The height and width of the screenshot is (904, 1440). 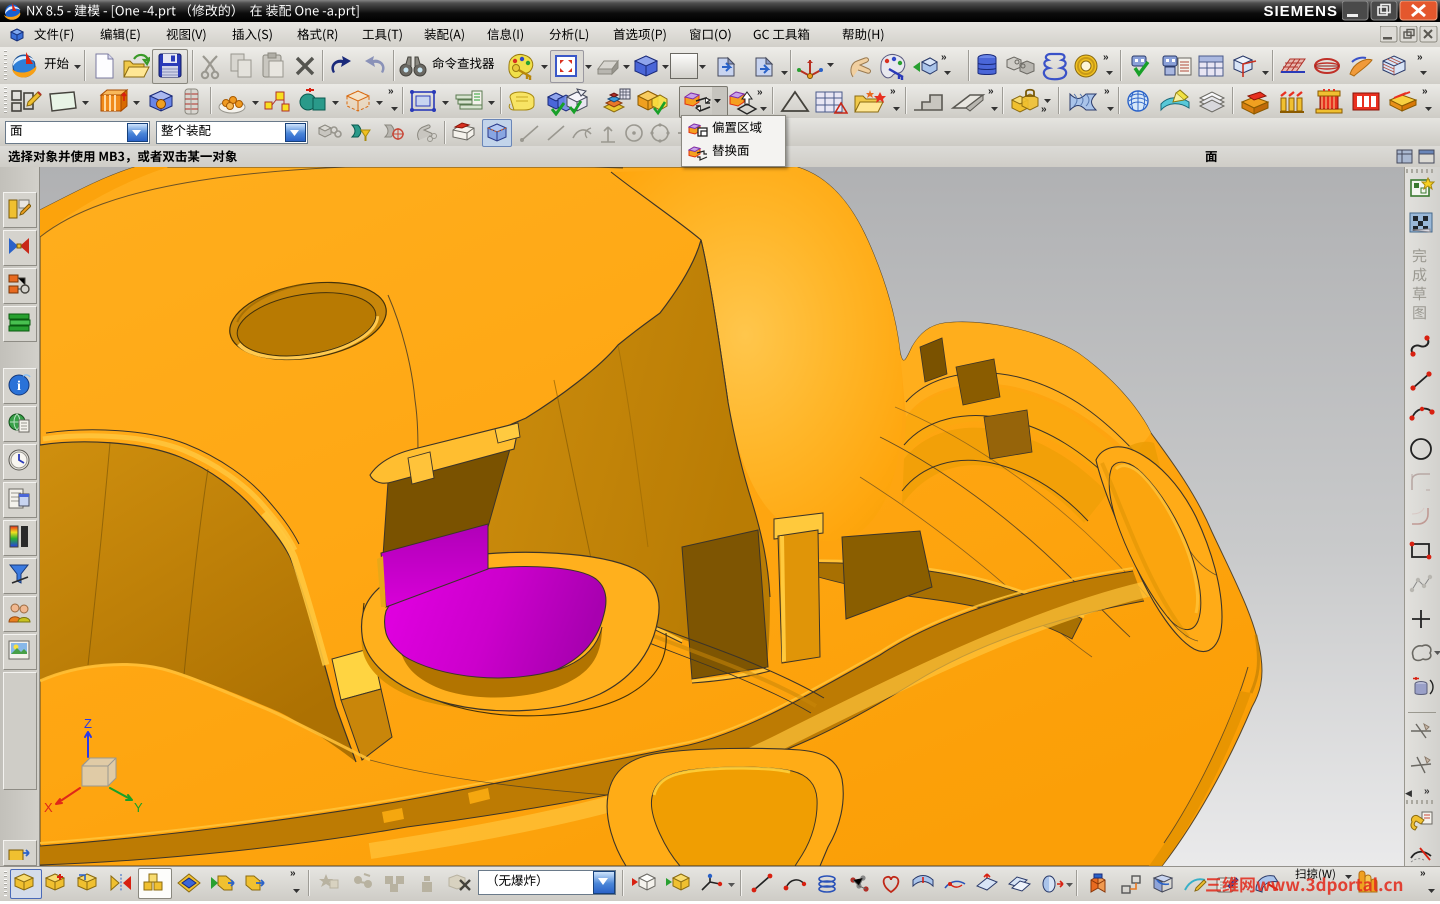 I want to click on svg-text: Y, so click(x=138, y=807).